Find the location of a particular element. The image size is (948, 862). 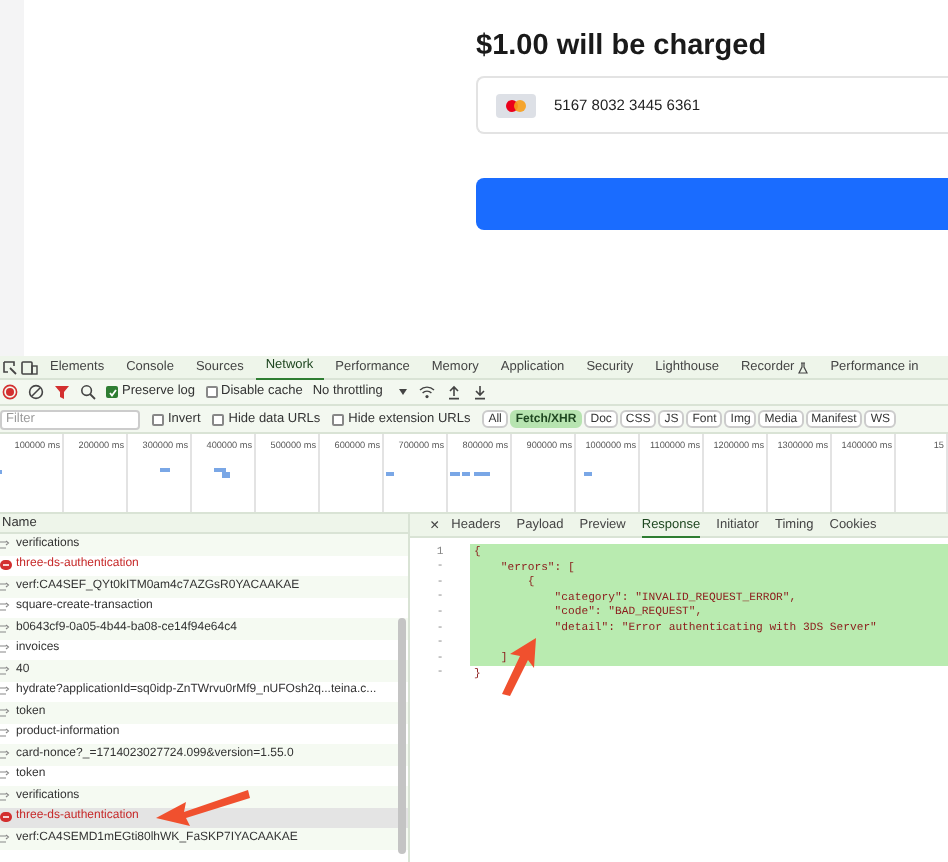

download-icon is located at coordinates (480, 392).